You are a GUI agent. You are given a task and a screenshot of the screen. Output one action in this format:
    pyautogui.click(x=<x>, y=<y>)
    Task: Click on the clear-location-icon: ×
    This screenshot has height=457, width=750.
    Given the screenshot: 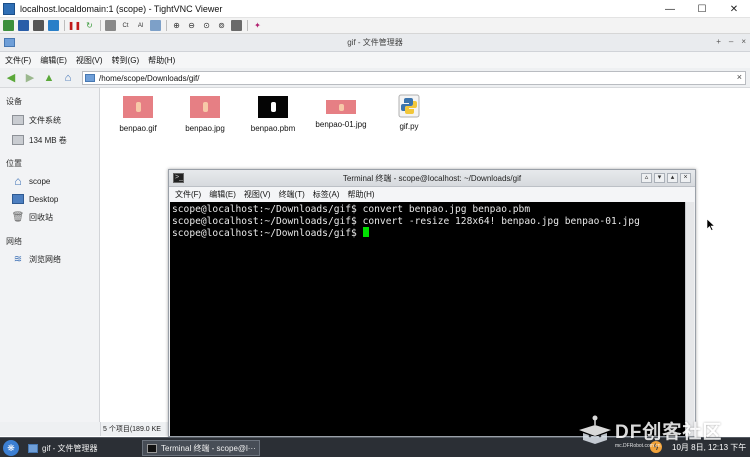 What is the action you would take?
    pyautogui.click(x=739, y=77)
    